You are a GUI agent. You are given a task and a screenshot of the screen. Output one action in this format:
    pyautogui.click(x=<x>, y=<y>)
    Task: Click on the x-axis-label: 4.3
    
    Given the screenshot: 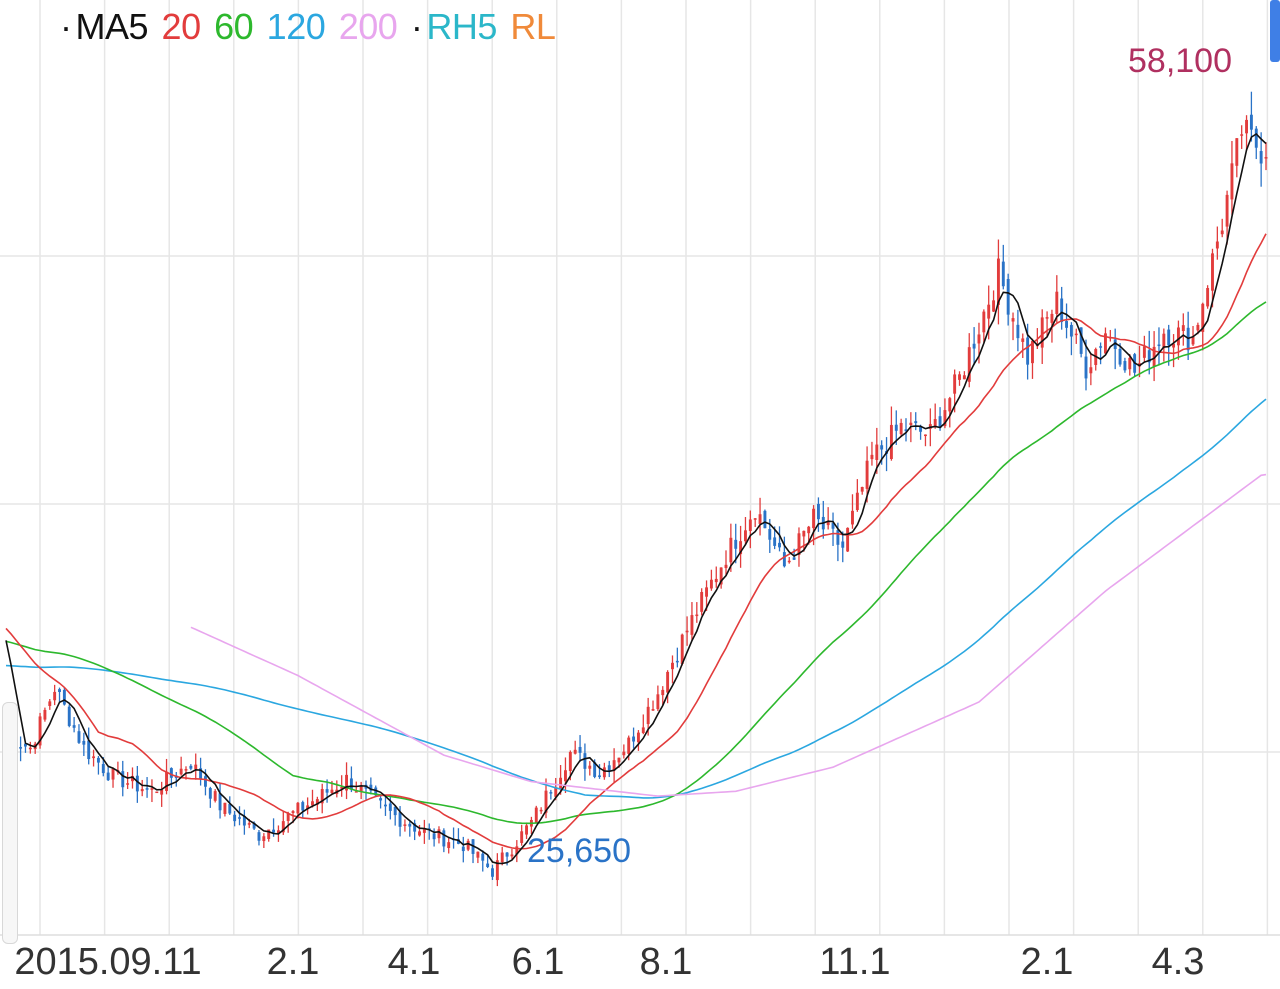 What is the action you would take?
    pyautogui.click(x=1178, y=962)
    